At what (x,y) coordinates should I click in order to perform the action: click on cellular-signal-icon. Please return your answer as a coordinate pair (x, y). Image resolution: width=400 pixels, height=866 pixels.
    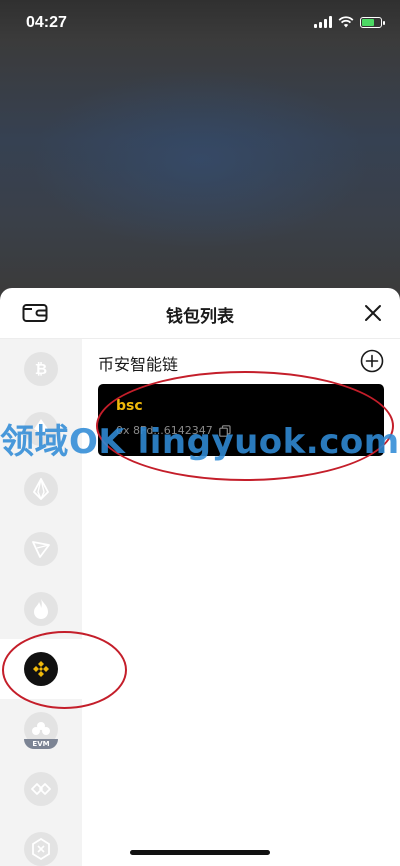
    Looking at the image, I should click on (323, 22).